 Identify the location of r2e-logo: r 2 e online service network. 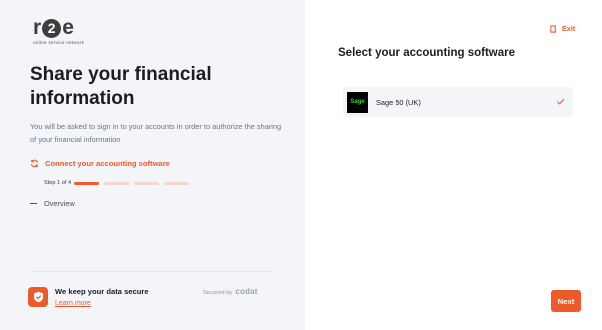
(68, 32).